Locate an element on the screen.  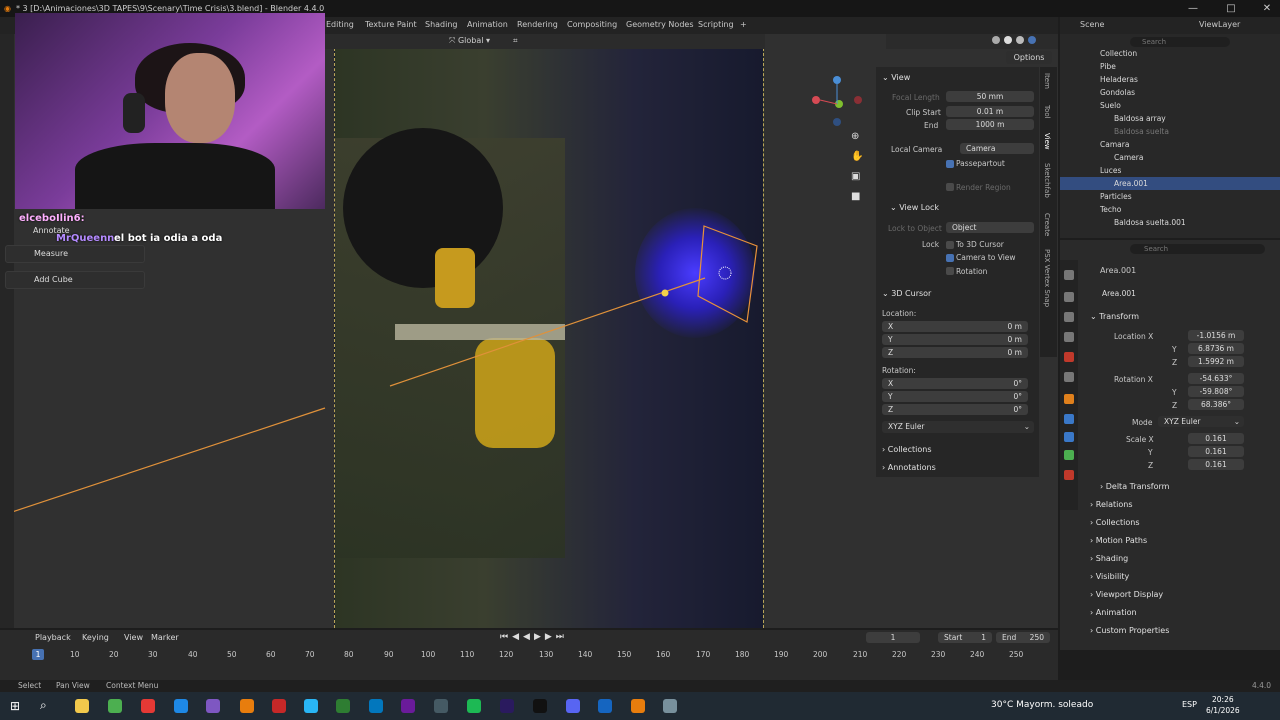
tab-rendering: Rendering is located at coordinates (537, 24).